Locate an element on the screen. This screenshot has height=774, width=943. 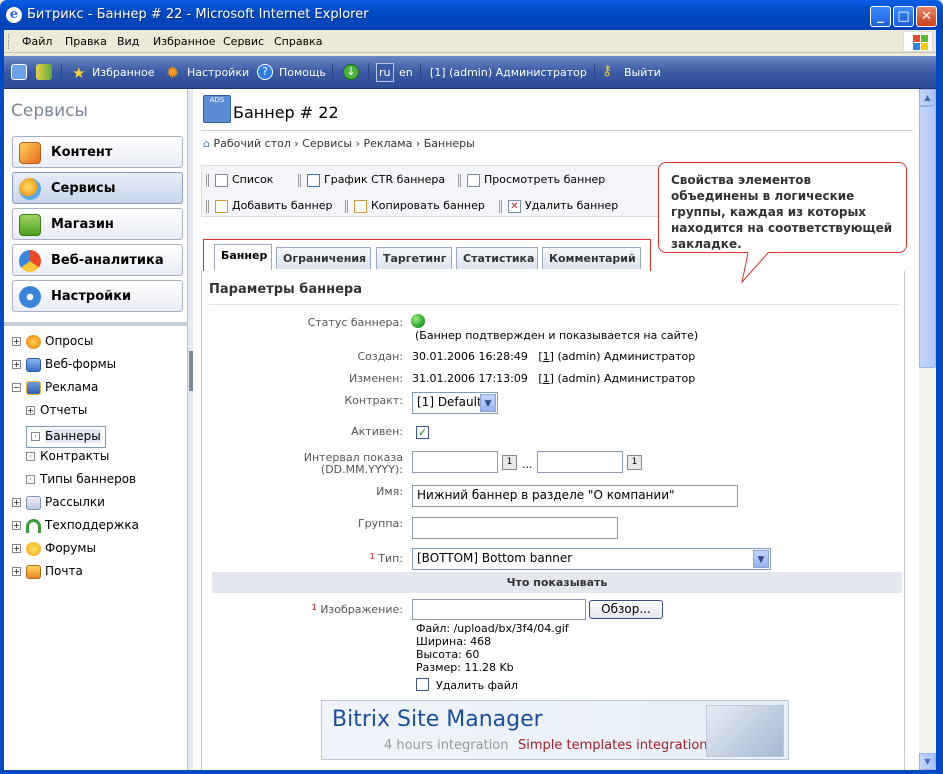
tree-item-support: + Техподдержка is located at coordinates (75, 525).